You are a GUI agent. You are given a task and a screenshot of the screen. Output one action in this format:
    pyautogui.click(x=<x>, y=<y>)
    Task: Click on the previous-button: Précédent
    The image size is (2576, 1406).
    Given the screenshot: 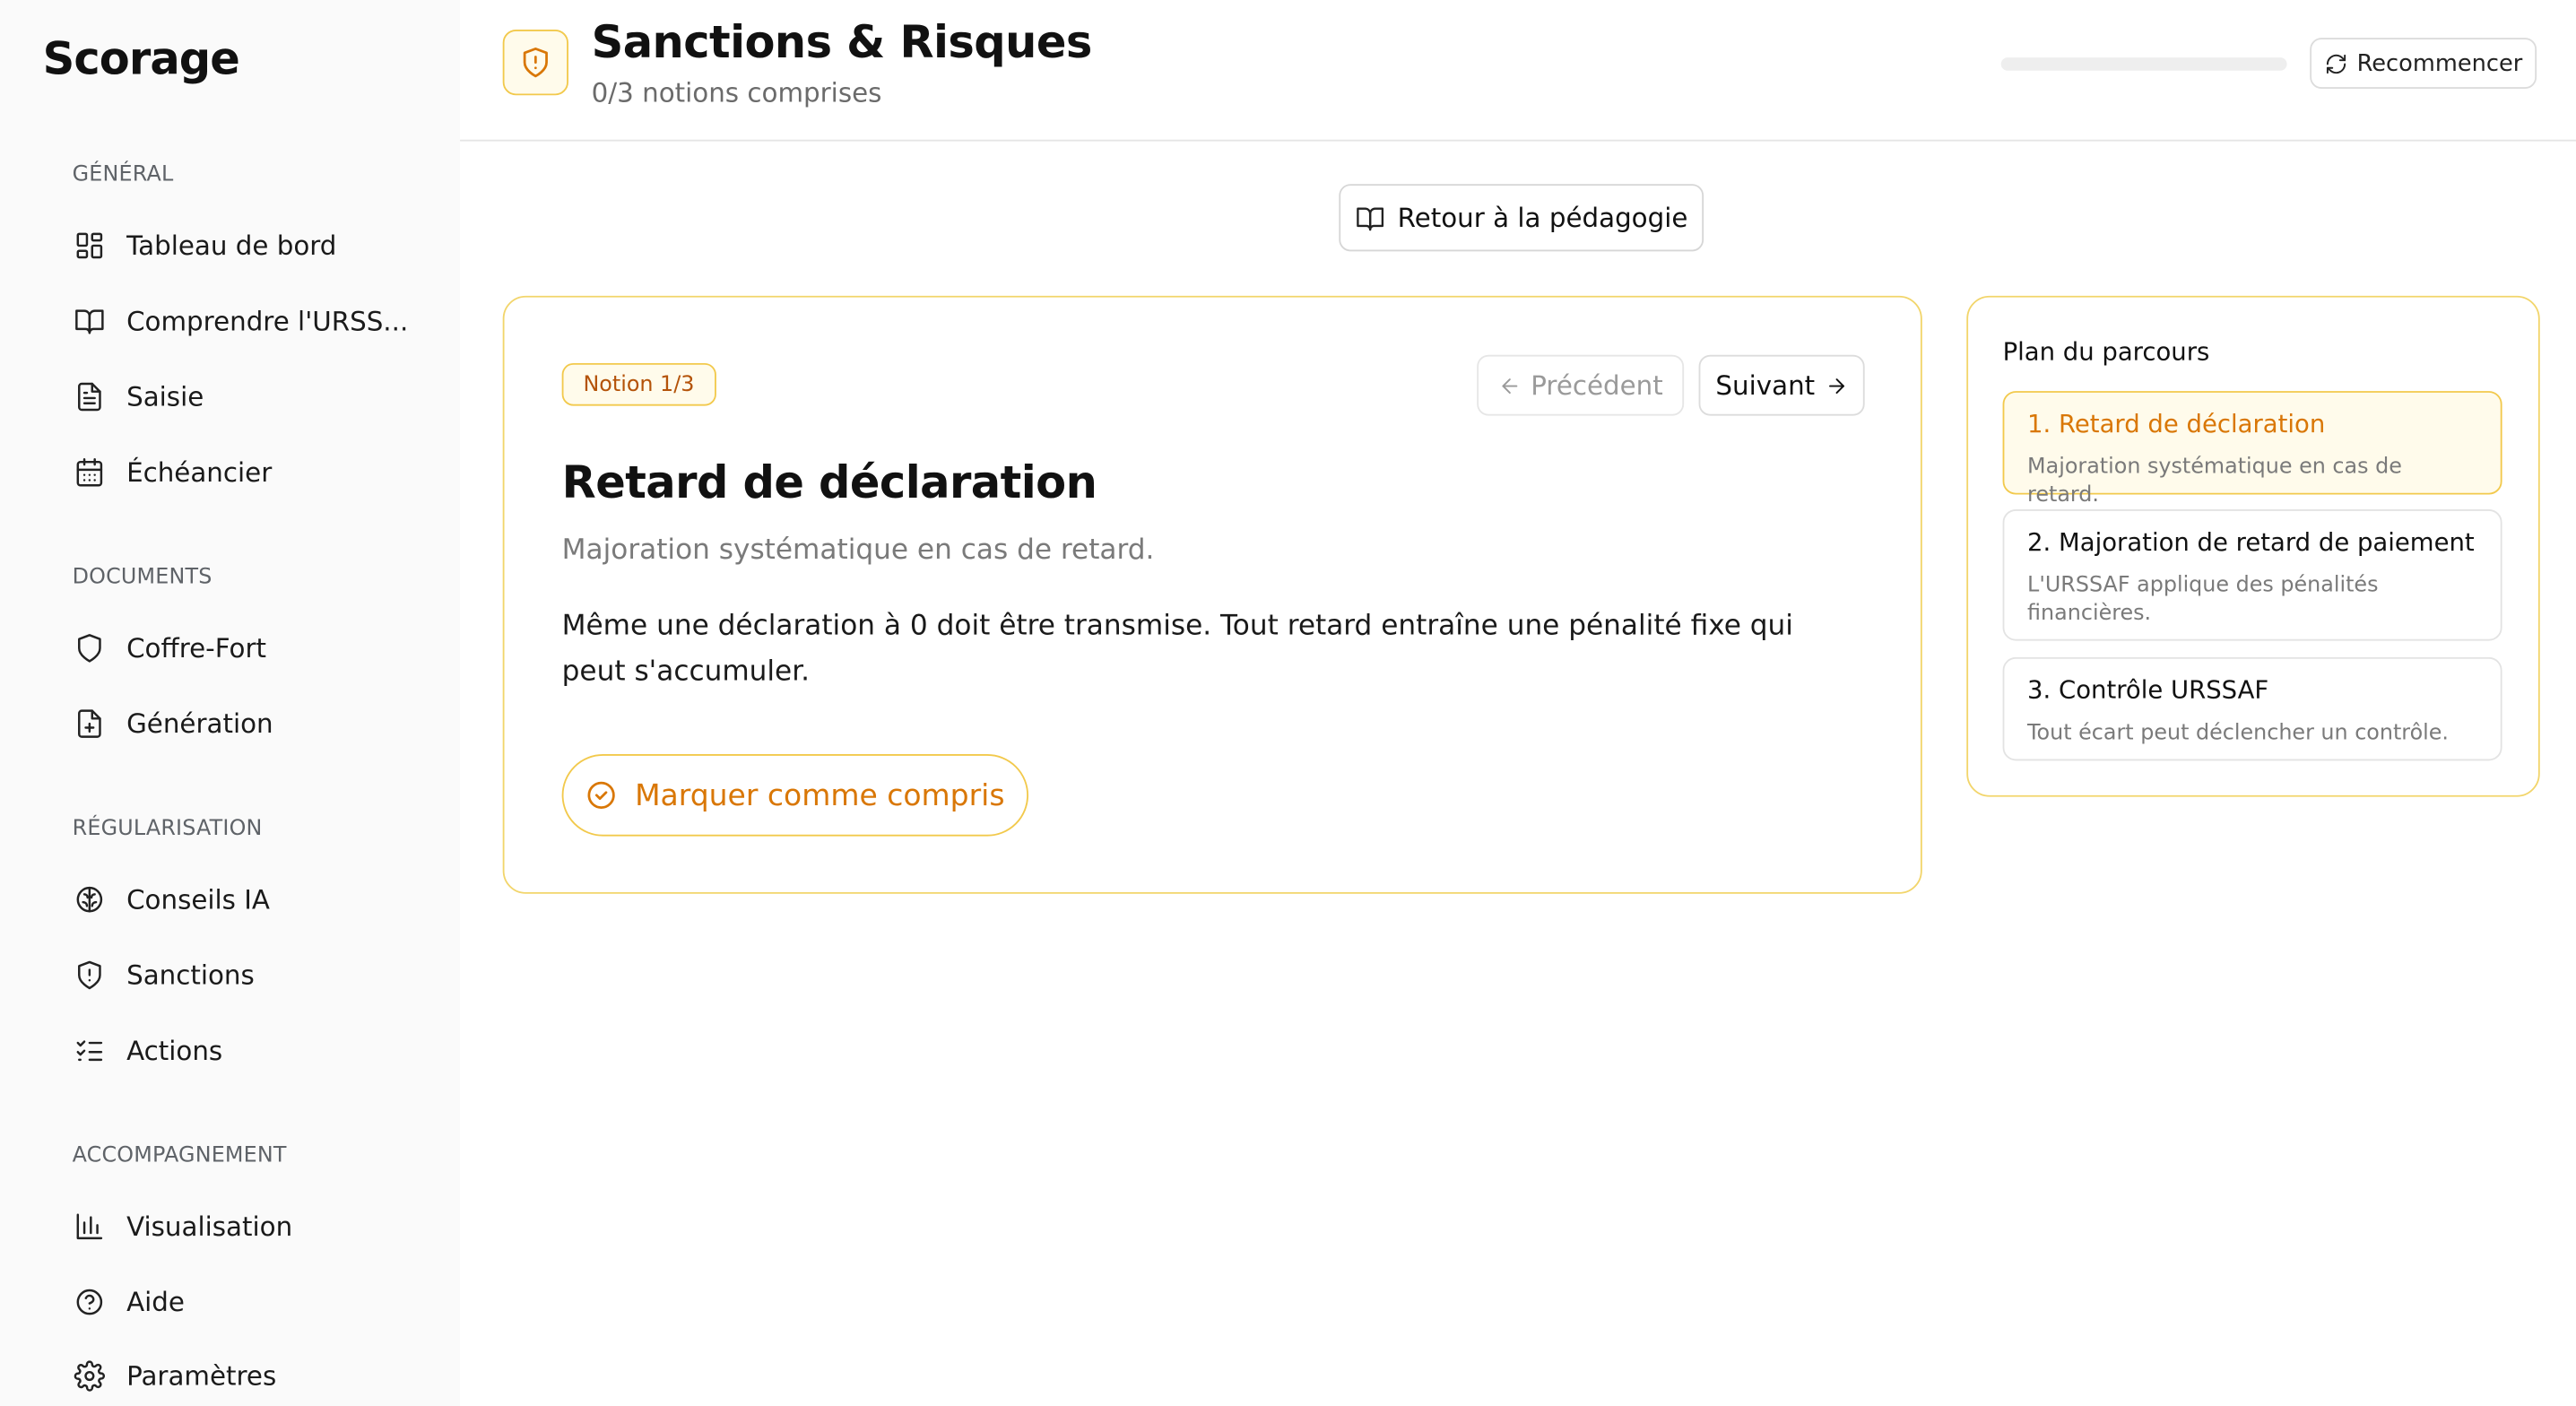 What is the action you would take?
    pyautogui.click(x=1581, y=385)
    